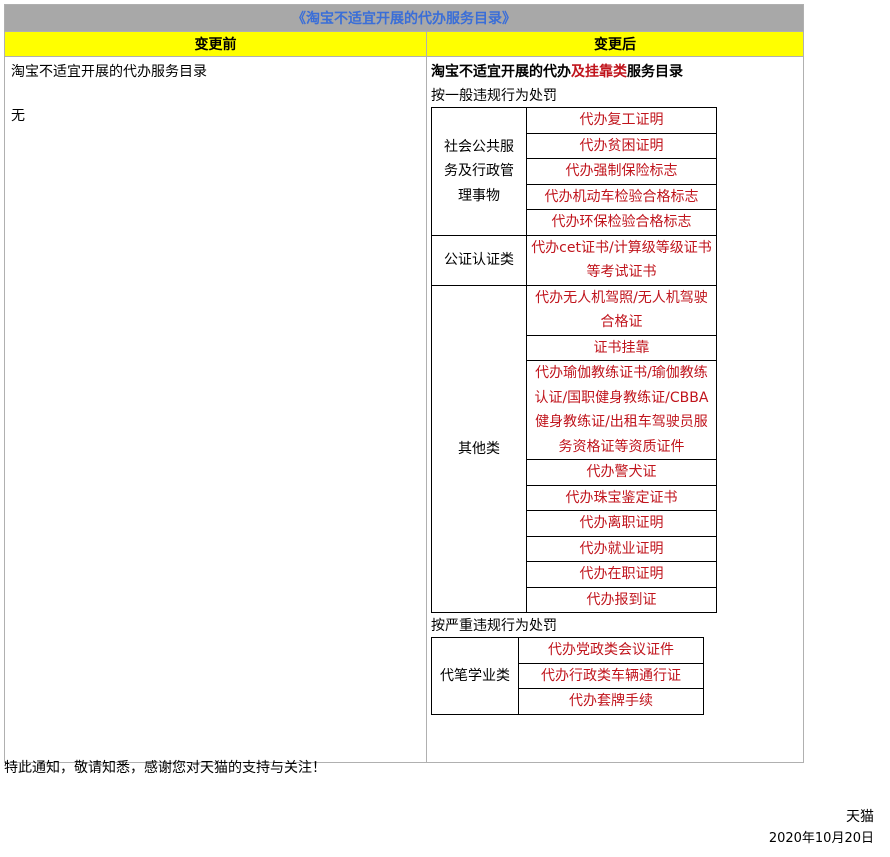 This screenshot has height=857, width=890. Describe the element at coordinates (621, 574) in the screenshot. I see `list-item: 代办在职证明` at that location.